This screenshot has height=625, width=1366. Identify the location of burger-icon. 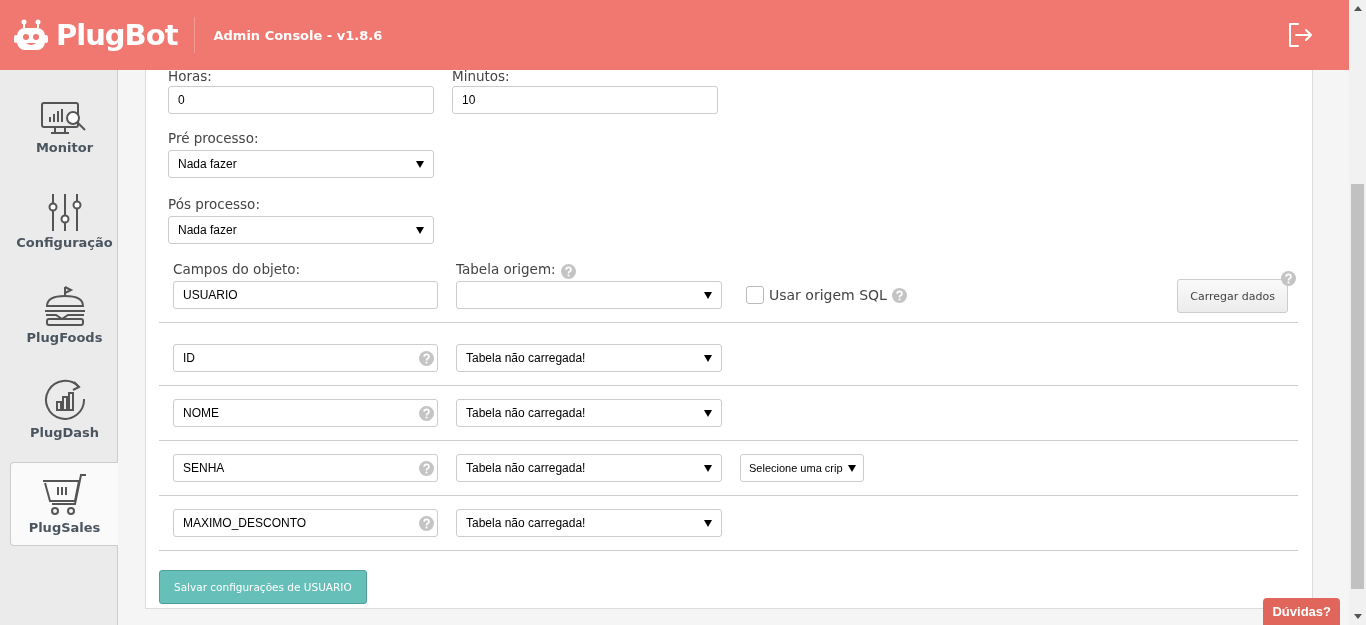
(64, 306).